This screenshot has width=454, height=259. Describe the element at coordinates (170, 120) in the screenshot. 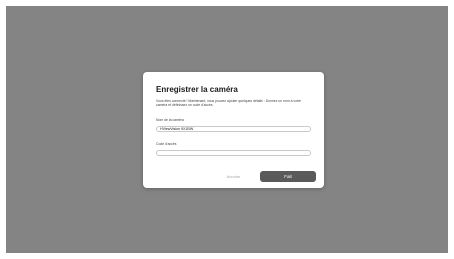

I see `camera-name-label: Nom de la caméra` at that location.